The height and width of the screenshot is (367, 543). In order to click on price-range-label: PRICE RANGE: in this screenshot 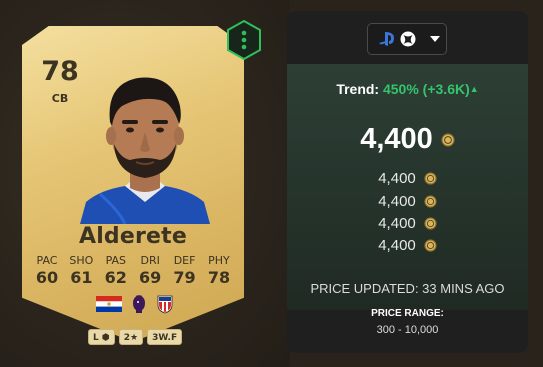, I will do `click(407, 313)`.